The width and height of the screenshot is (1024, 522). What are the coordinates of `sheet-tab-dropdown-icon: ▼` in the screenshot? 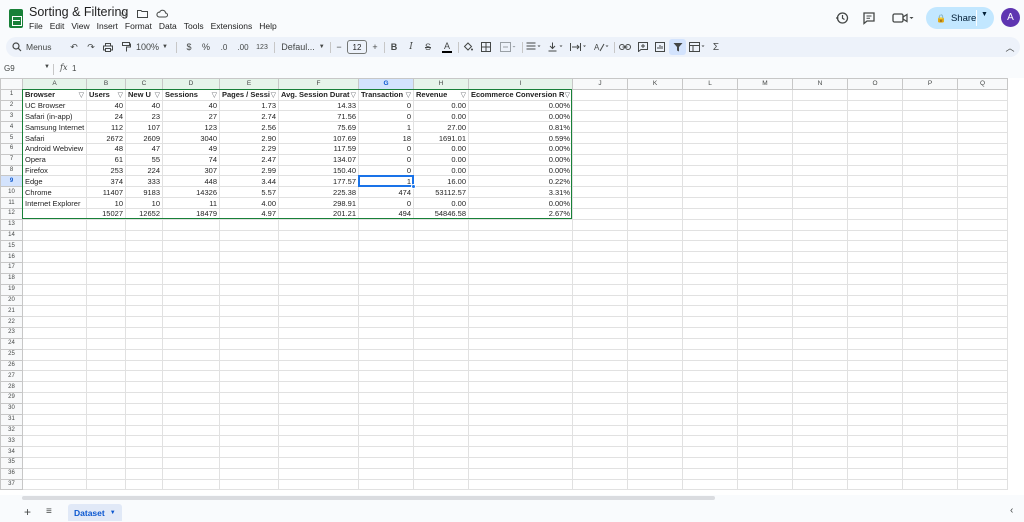 It's located at (113, 513).